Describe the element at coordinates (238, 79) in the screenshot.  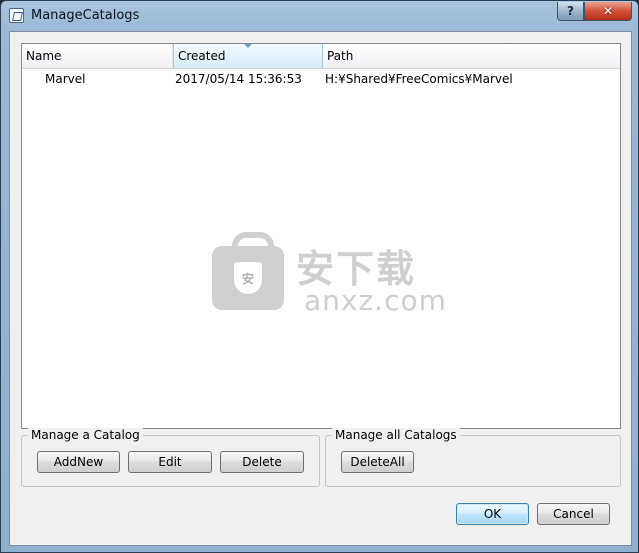
I see `cell-created: 2017/05/14 15:36:53` at that location.